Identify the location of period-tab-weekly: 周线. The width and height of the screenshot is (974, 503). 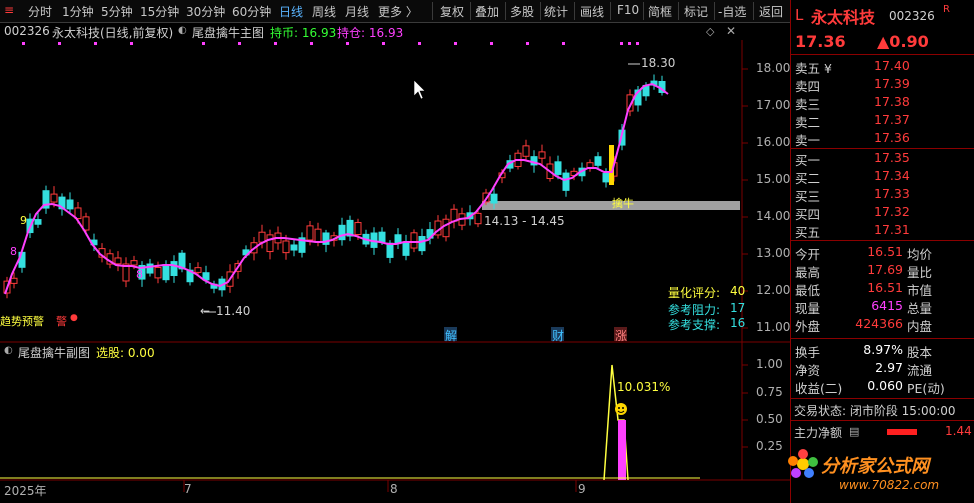
(324, 11).